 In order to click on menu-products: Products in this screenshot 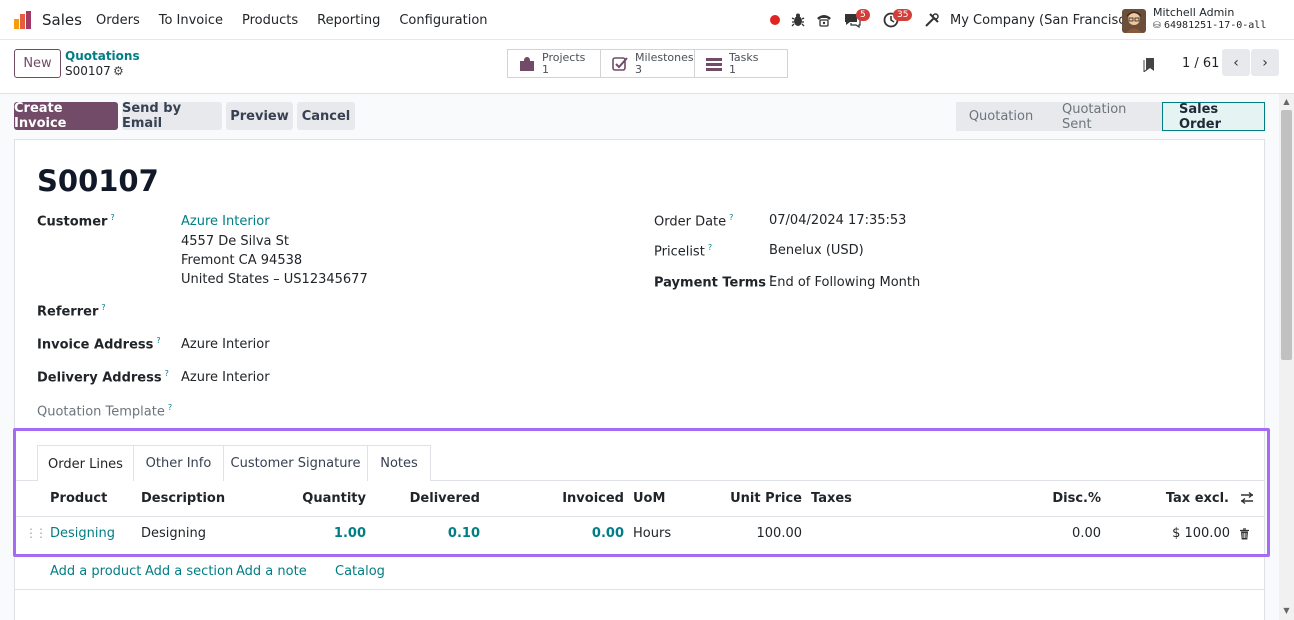, I will do `click(270, 20)`.